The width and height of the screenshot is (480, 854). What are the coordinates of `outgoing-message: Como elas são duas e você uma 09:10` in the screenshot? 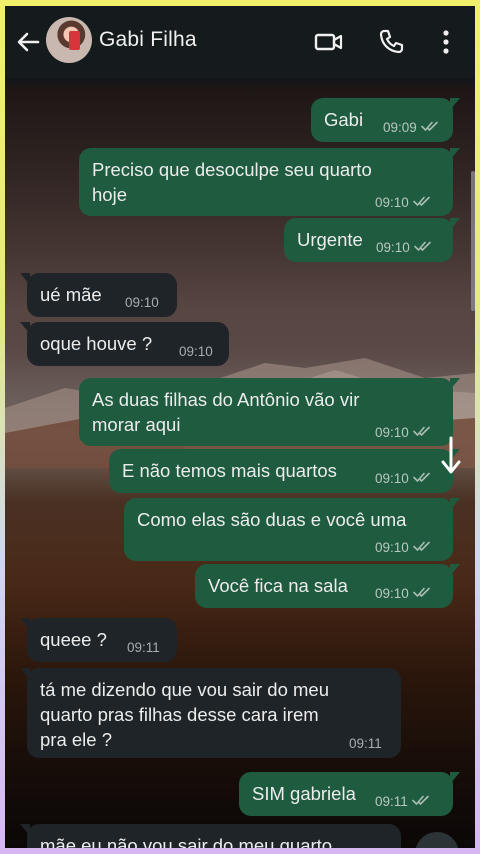 It's located at (292, 529).